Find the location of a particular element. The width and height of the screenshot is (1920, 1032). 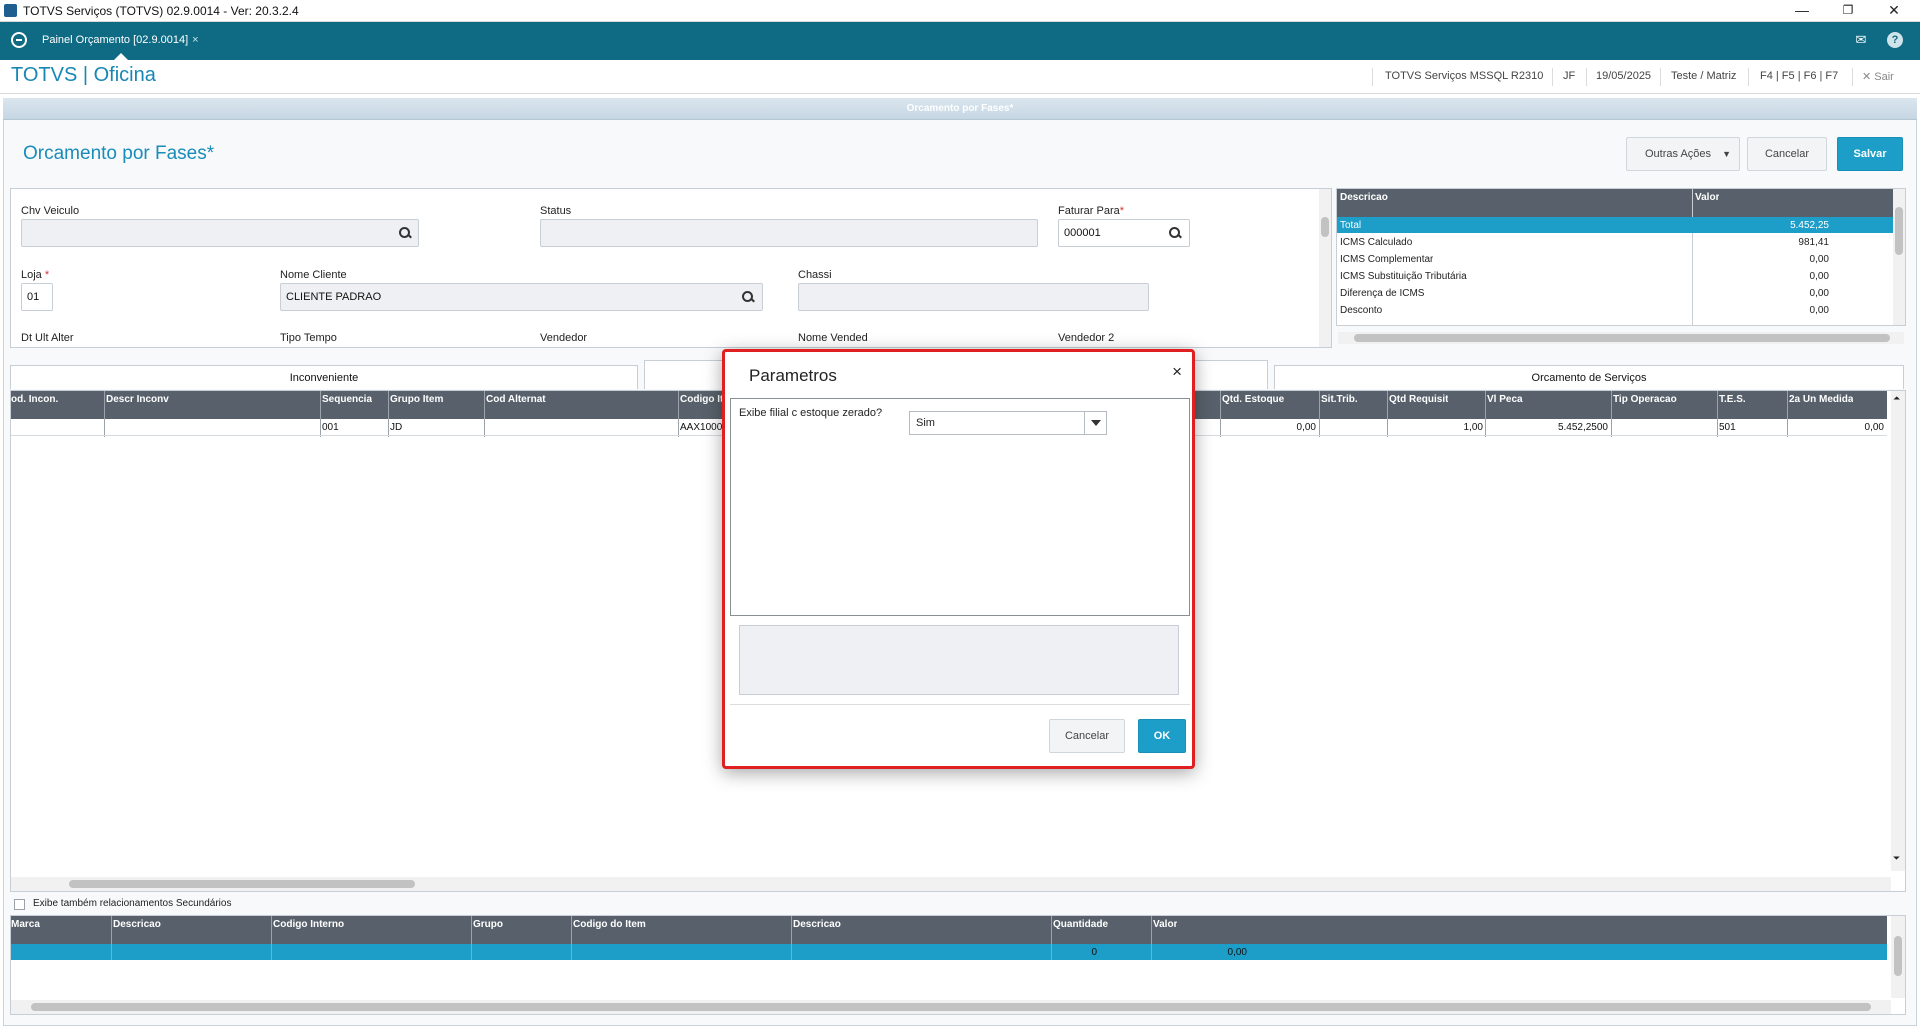

save-button: Salvar is located at coordinates (1870, 154).